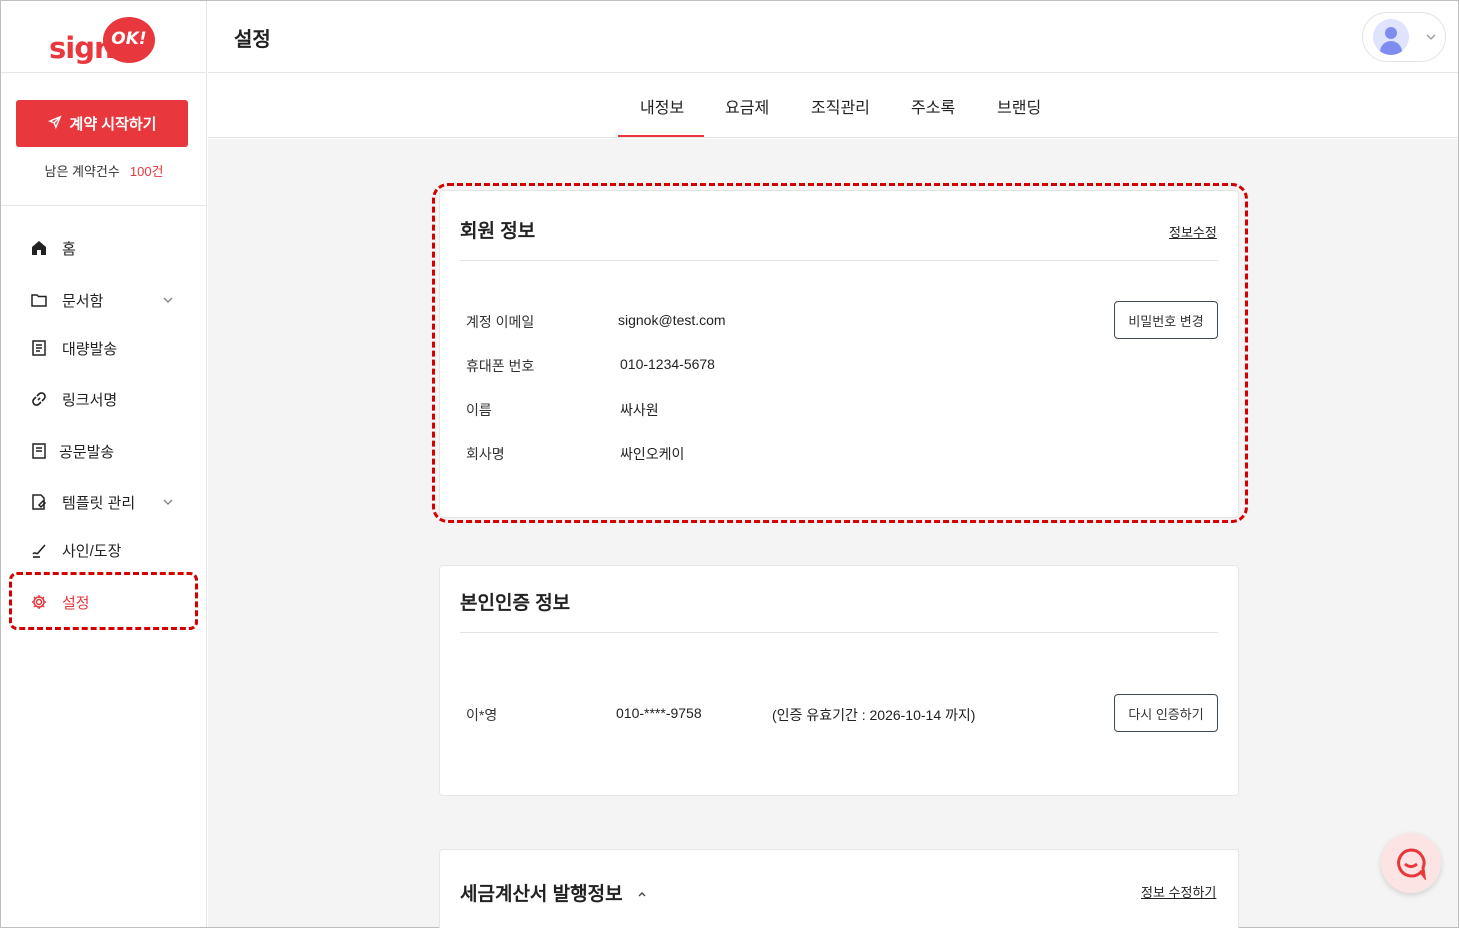 This screenshot has width=1459, height=928. What do you see at coordinates (39, 248) in the screenshot?
I see `home-icon` at bounding box center [39, 248].